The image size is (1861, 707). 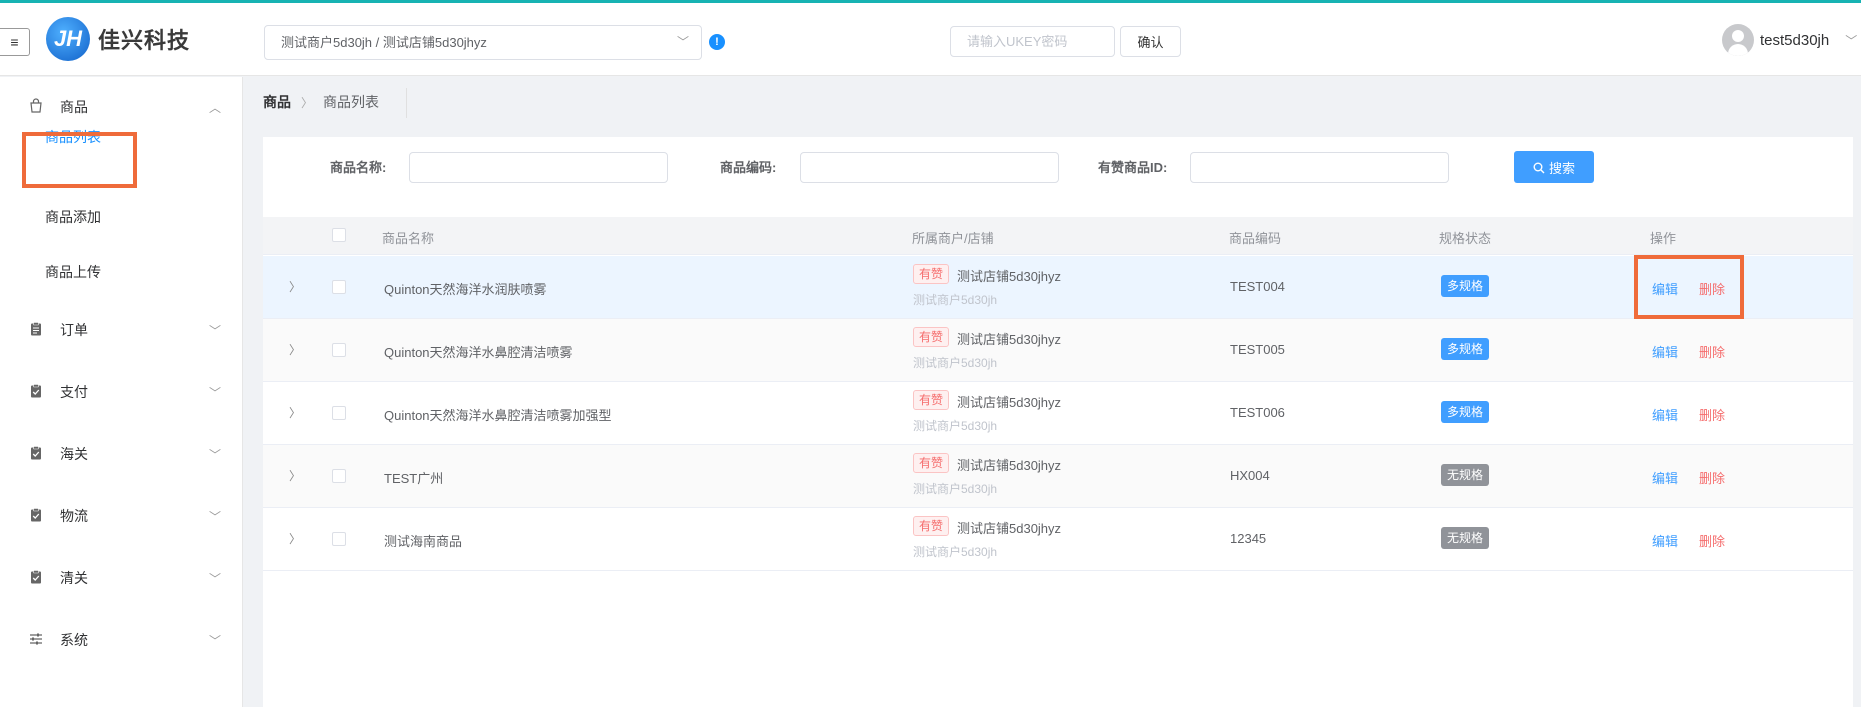 What do you see at coordinates (321, 102) in the screenshot?
I see `breadcrumb: 商品 〉 商品列表` at bounding box center [321, 102].